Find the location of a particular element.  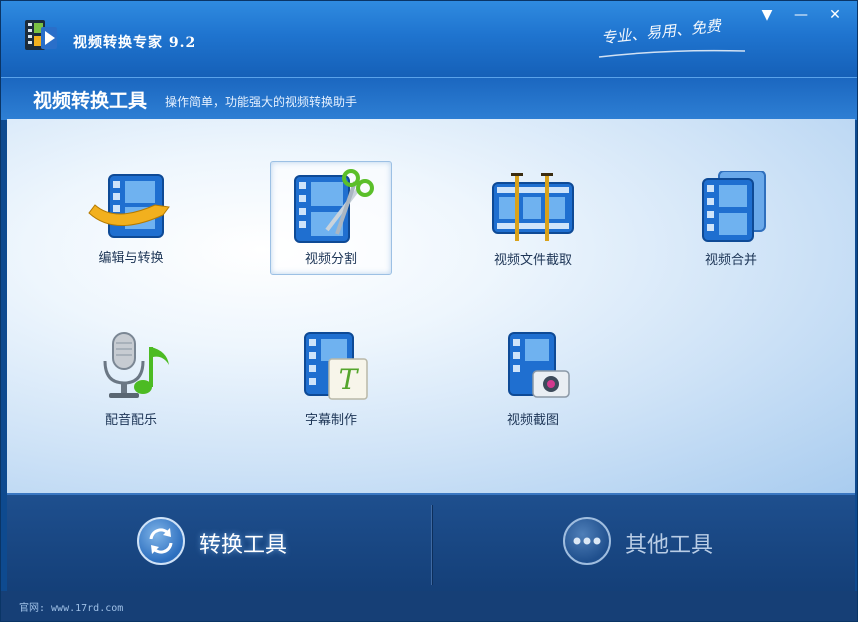

minimize-button: — is located at coordinates (801, 15).